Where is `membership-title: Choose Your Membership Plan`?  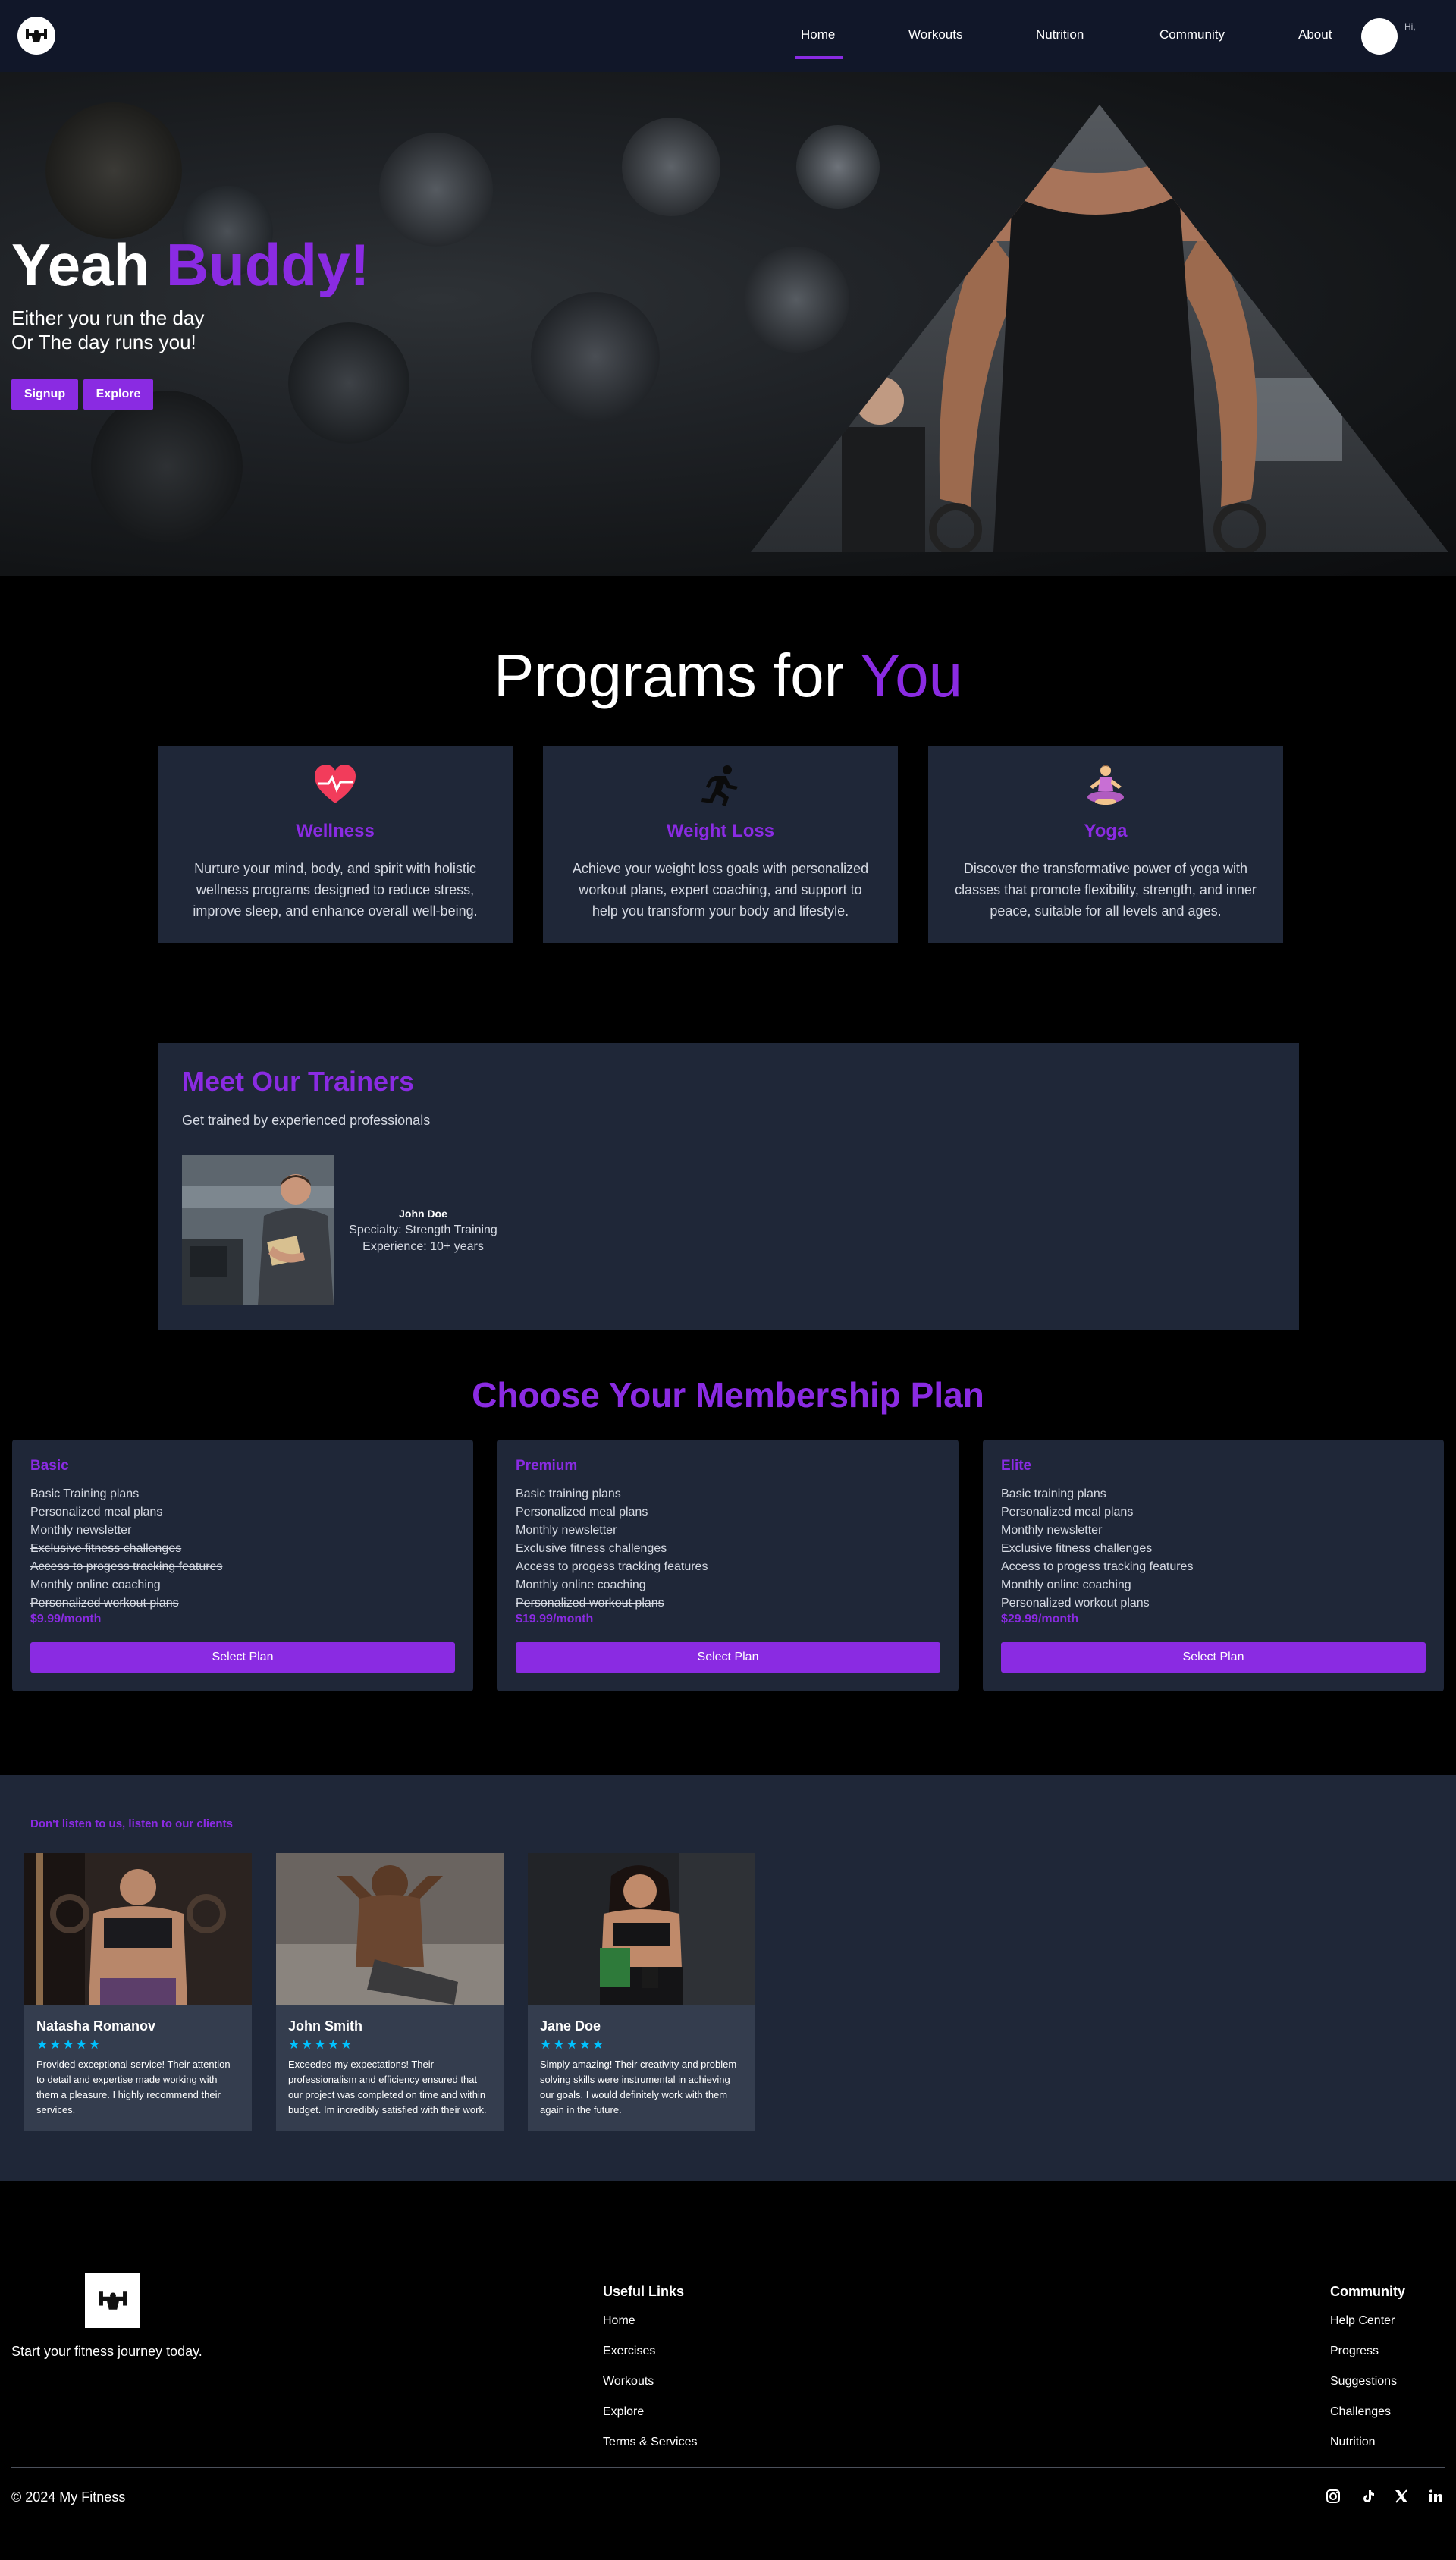 membership-title: Choose Your Membership Plan is located at coordinates (728, 1395).